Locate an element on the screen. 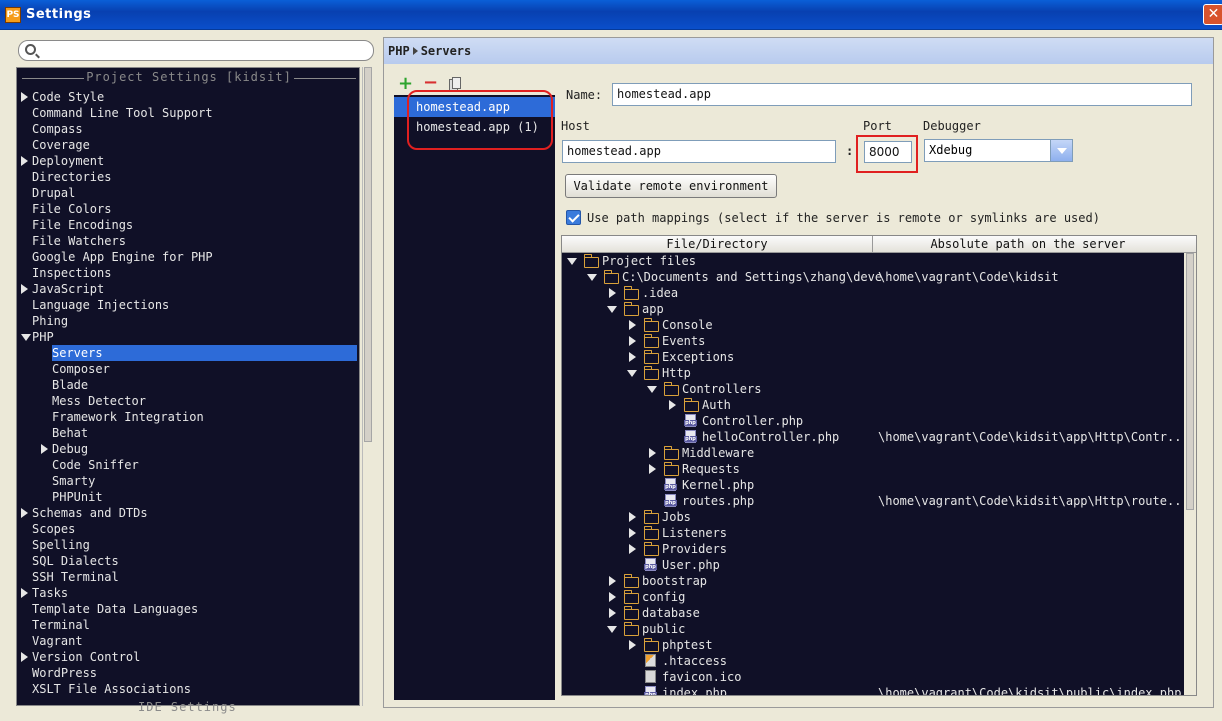 Image resolution: width=1222 pixels, height=721 pixels. tree-item-google-app-engine-for-php: Google App Engine for PHP is located at coordinates (122, 257).